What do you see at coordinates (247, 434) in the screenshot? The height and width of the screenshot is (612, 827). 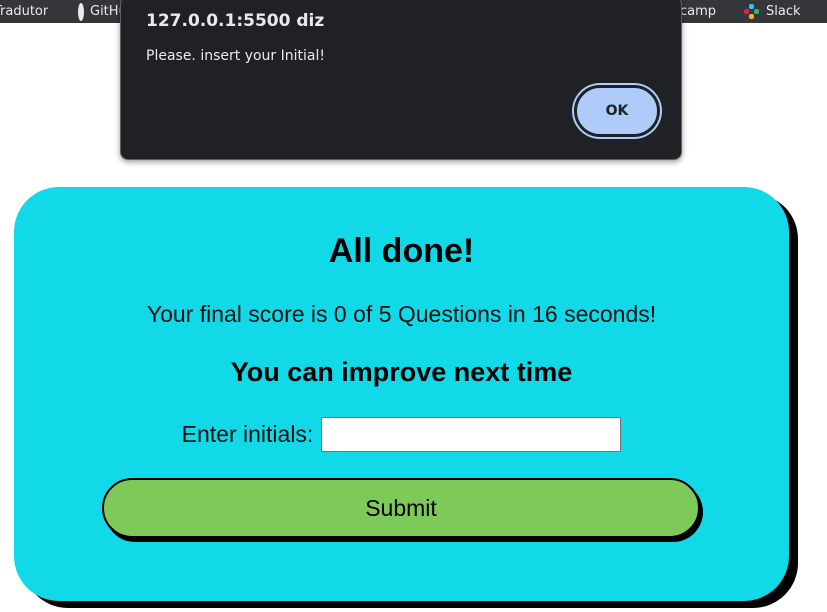 I see `initials-label: Enter initials:` at bounding box center [247, 434].